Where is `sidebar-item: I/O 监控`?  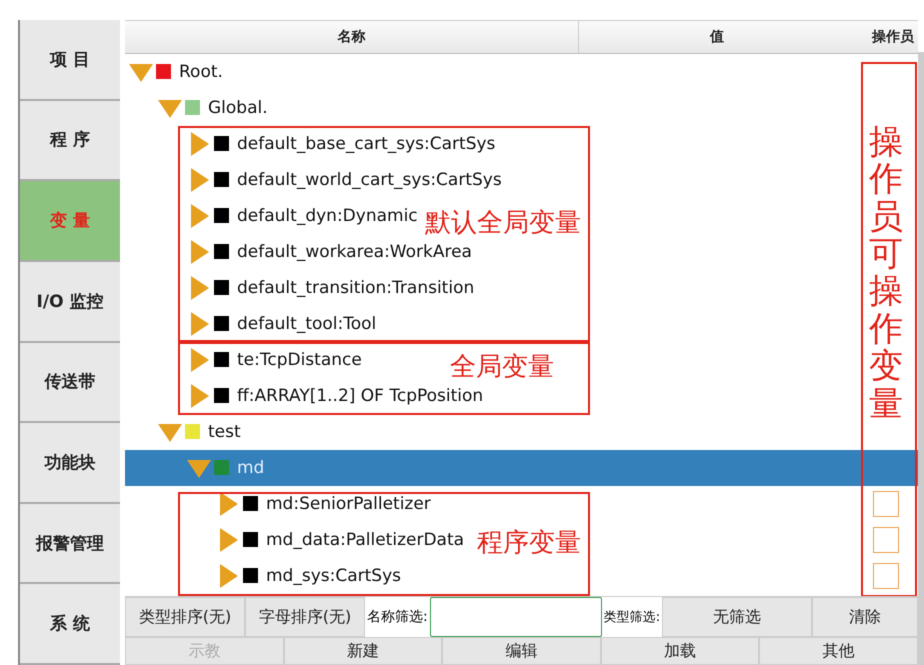
sidebar-item: I/O 监控 is located at coordinates (70, 302).